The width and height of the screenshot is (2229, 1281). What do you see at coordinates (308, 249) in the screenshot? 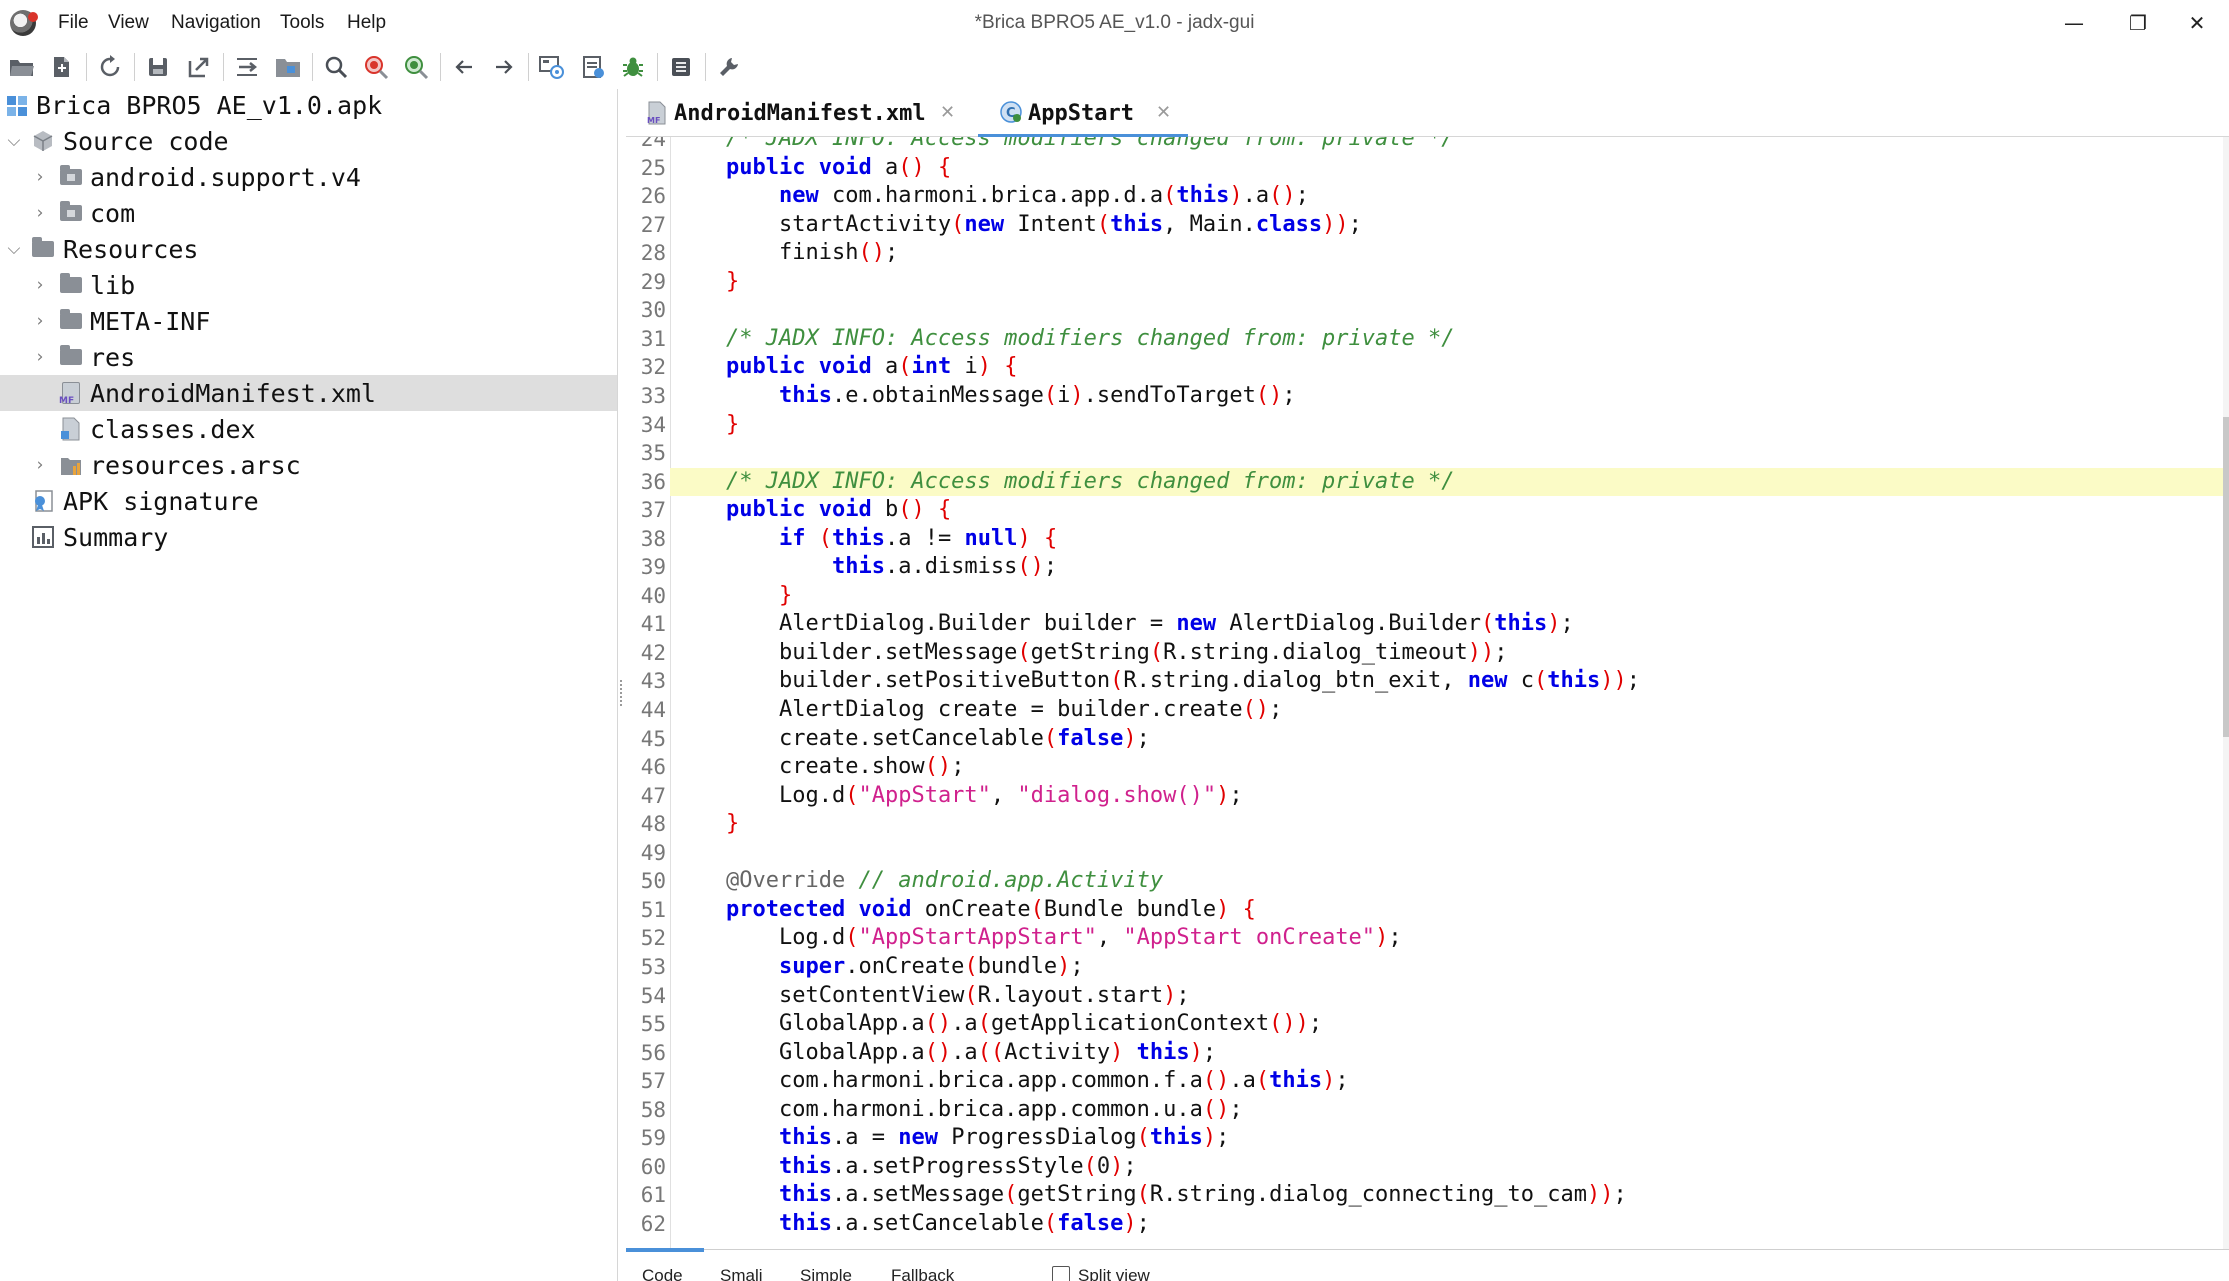
I see `tree-item-resources: ⌵ Resources` at bounding box center [308, 249].